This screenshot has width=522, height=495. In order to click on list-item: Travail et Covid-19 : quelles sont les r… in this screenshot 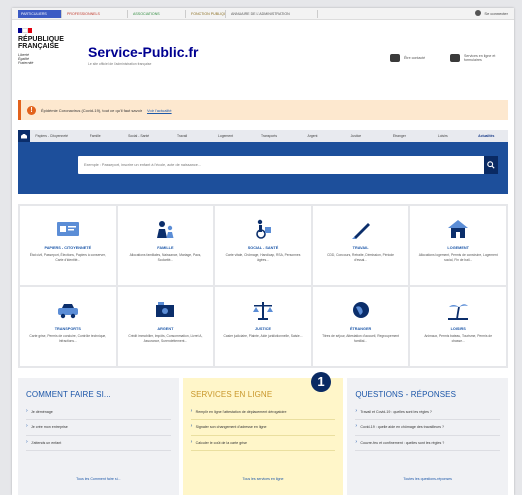, I will do `click(428, 413)`.